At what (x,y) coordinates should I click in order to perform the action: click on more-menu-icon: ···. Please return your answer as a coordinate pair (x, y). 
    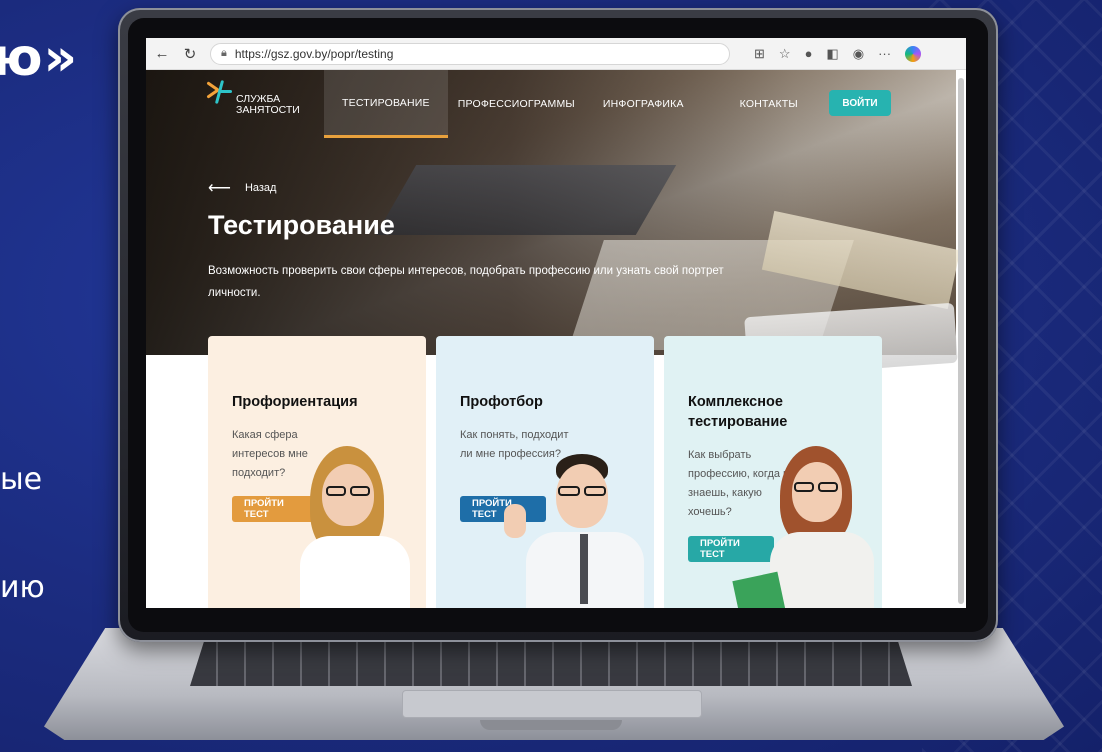
    Looking at the image, I should click on (884, 53).